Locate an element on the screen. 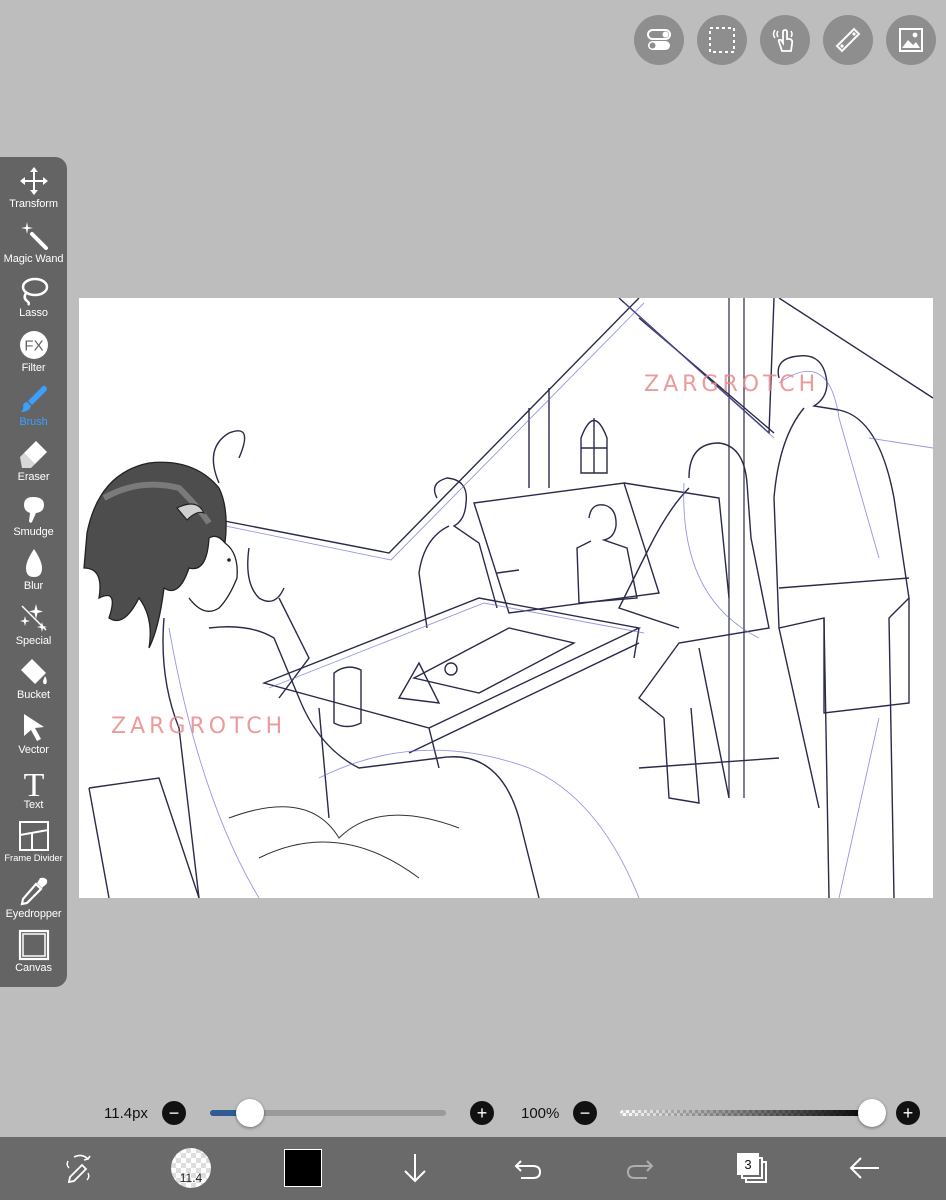  lasso-icon is located at coordinates (34, 292).